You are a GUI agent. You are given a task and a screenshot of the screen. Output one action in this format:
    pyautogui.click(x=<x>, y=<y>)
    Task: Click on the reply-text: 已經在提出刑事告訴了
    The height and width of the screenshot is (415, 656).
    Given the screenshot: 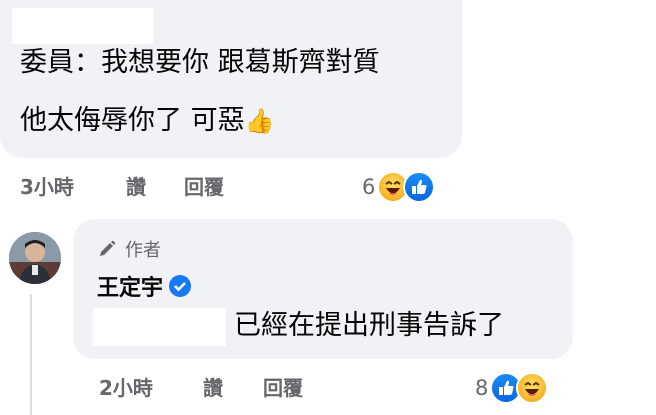 What is the action you would take?
    pyautogui.click(x=369, y=325)
    